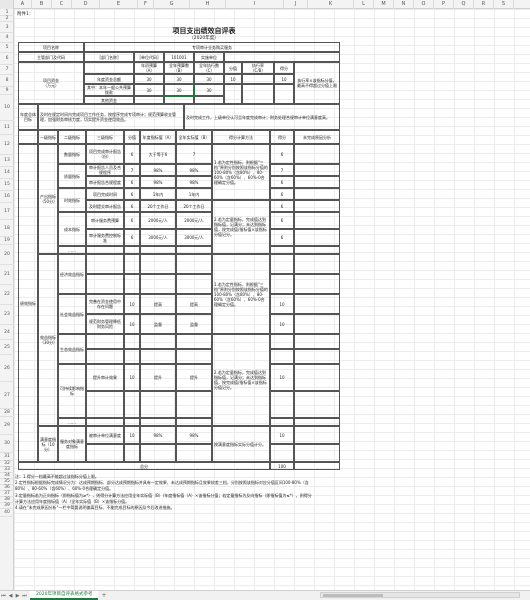  I want to click on r11-target: 98%, so click(158, 435).